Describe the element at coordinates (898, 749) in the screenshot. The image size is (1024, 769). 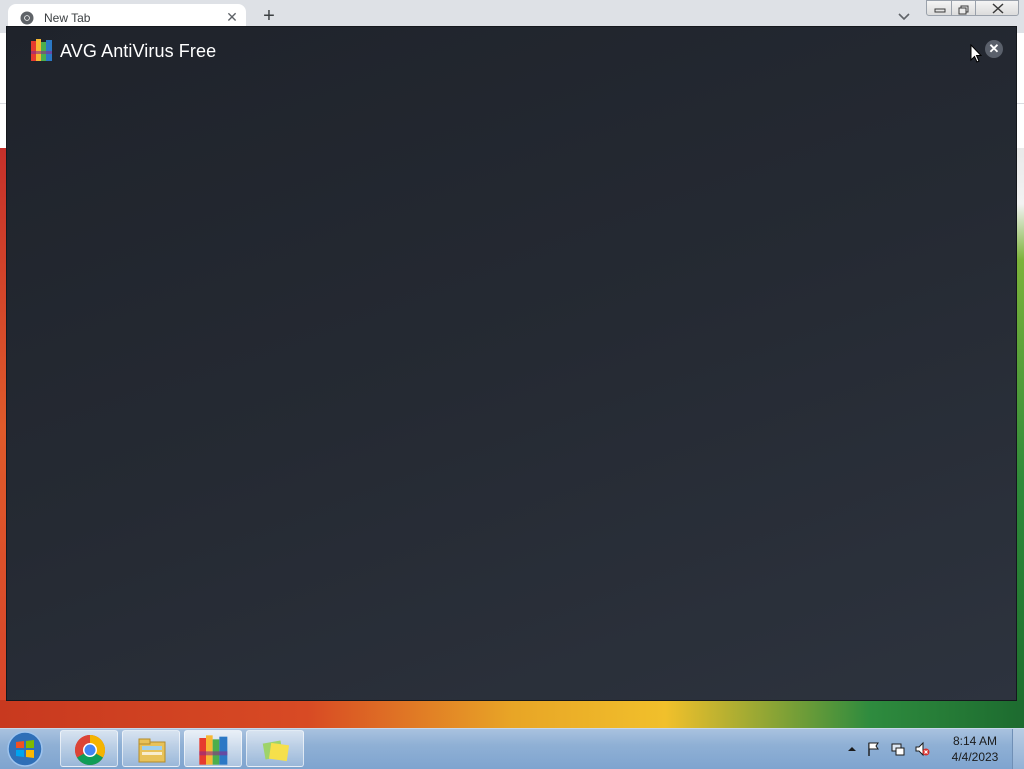
I see `network-icon` at that location.